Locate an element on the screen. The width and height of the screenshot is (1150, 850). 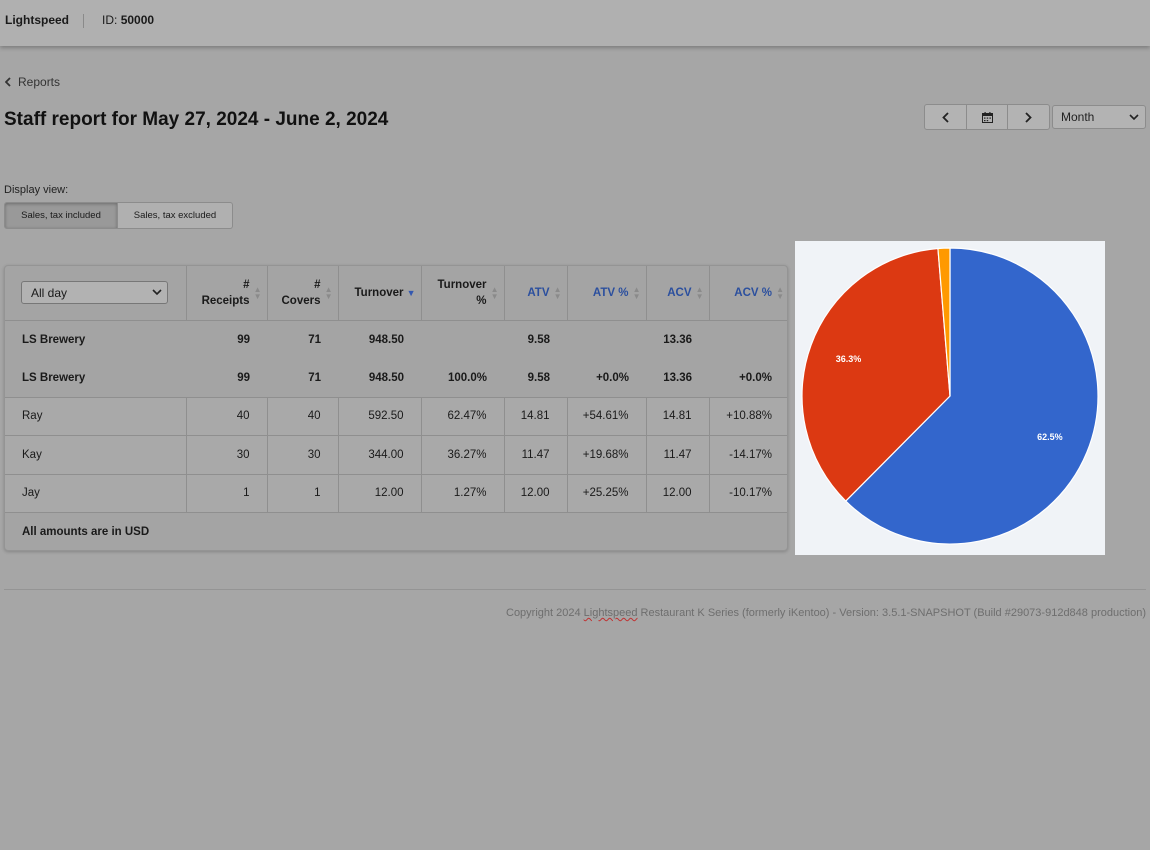
cell-acv-pct: -10.17% is located at coordinates (748, 493).